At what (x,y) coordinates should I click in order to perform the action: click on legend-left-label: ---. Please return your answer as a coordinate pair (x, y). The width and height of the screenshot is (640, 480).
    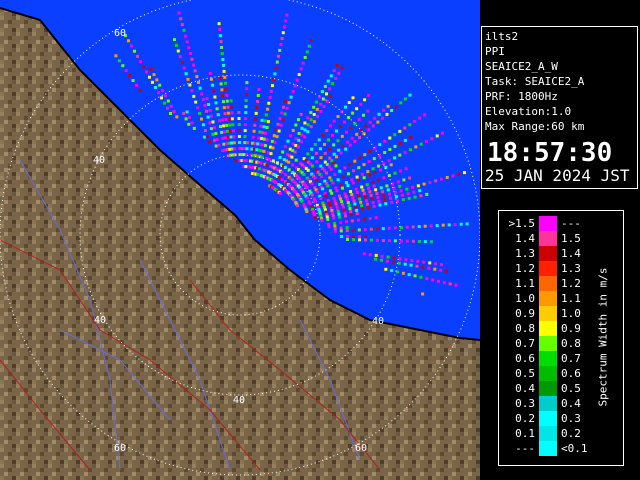
    Looking at the image, I should click on (525, 448).